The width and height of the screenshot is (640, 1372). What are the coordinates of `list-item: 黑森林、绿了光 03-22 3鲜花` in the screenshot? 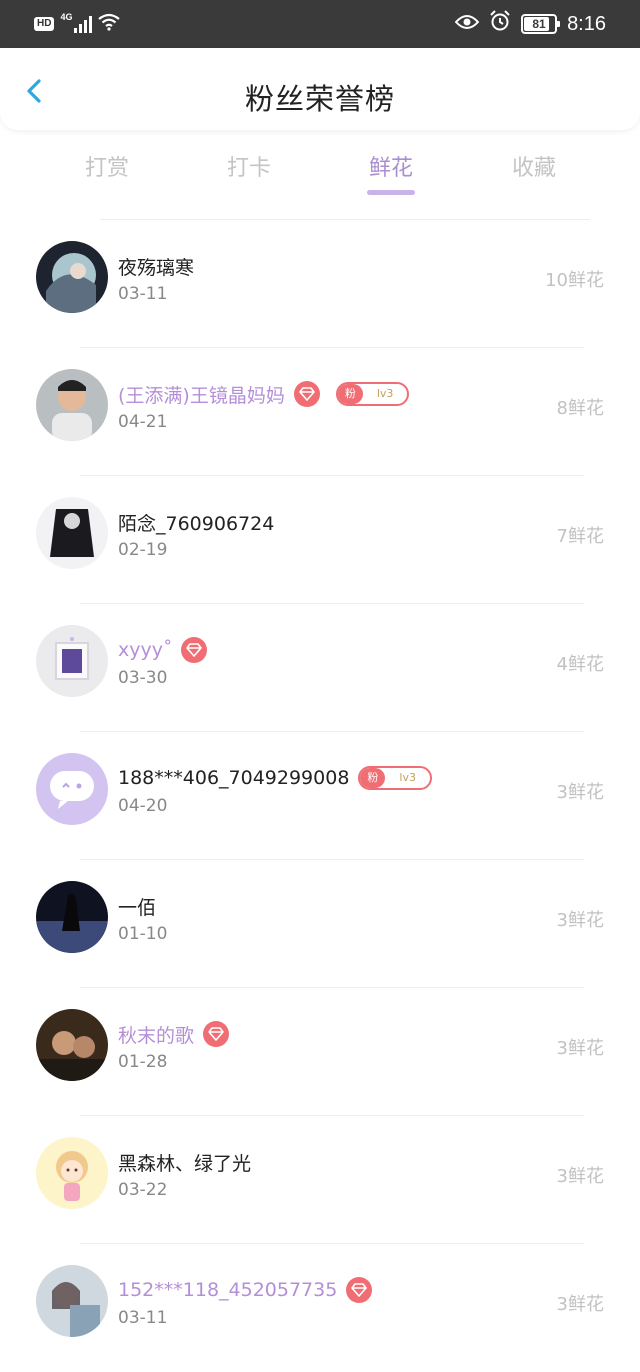 It's located at (320, 1180).